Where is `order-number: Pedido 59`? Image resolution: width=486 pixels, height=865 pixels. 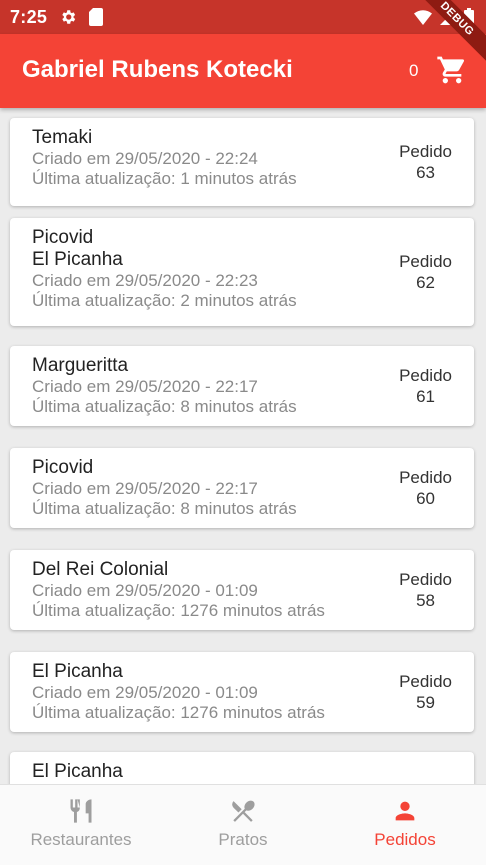
order-number: Pedido 59 is located at coordinates (425, 692).